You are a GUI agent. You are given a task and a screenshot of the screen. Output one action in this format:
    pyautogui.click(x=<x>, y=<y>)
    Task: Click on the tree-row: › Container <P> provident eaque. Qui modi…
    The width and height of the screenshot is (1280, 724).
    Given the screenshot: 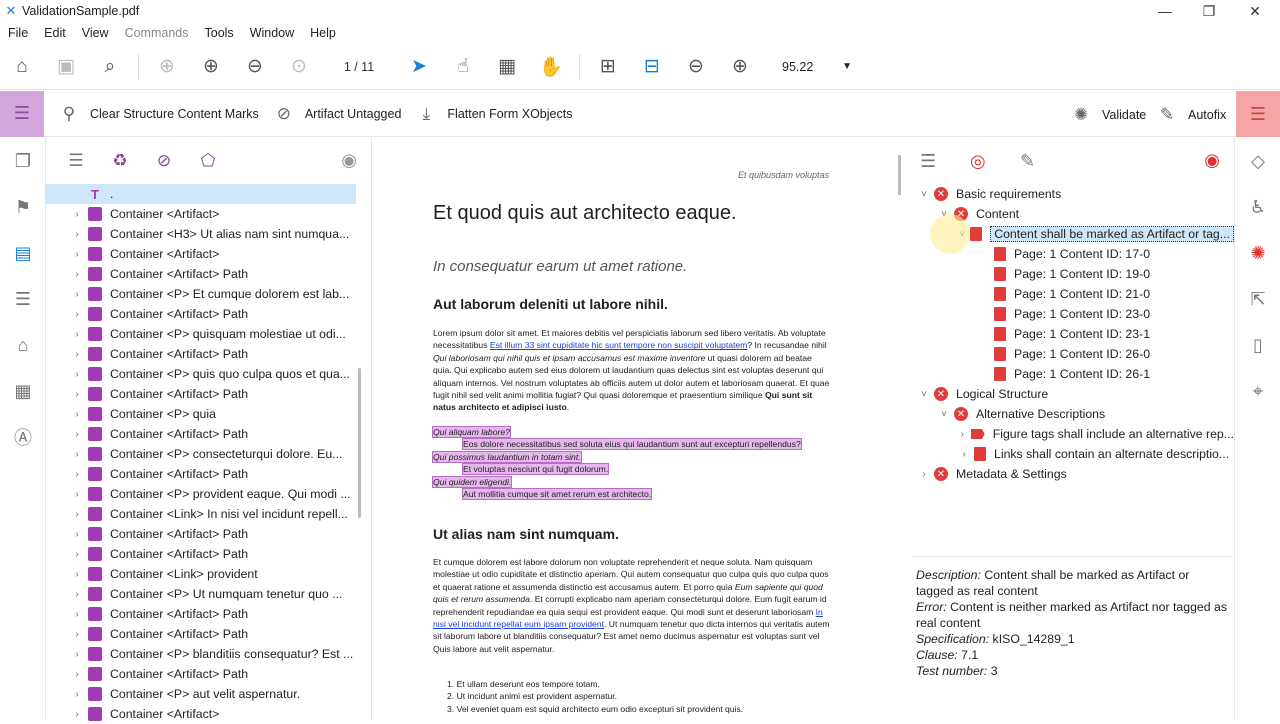 What is the action you would take?
    pyautogui.click(x=201, y=494)
    